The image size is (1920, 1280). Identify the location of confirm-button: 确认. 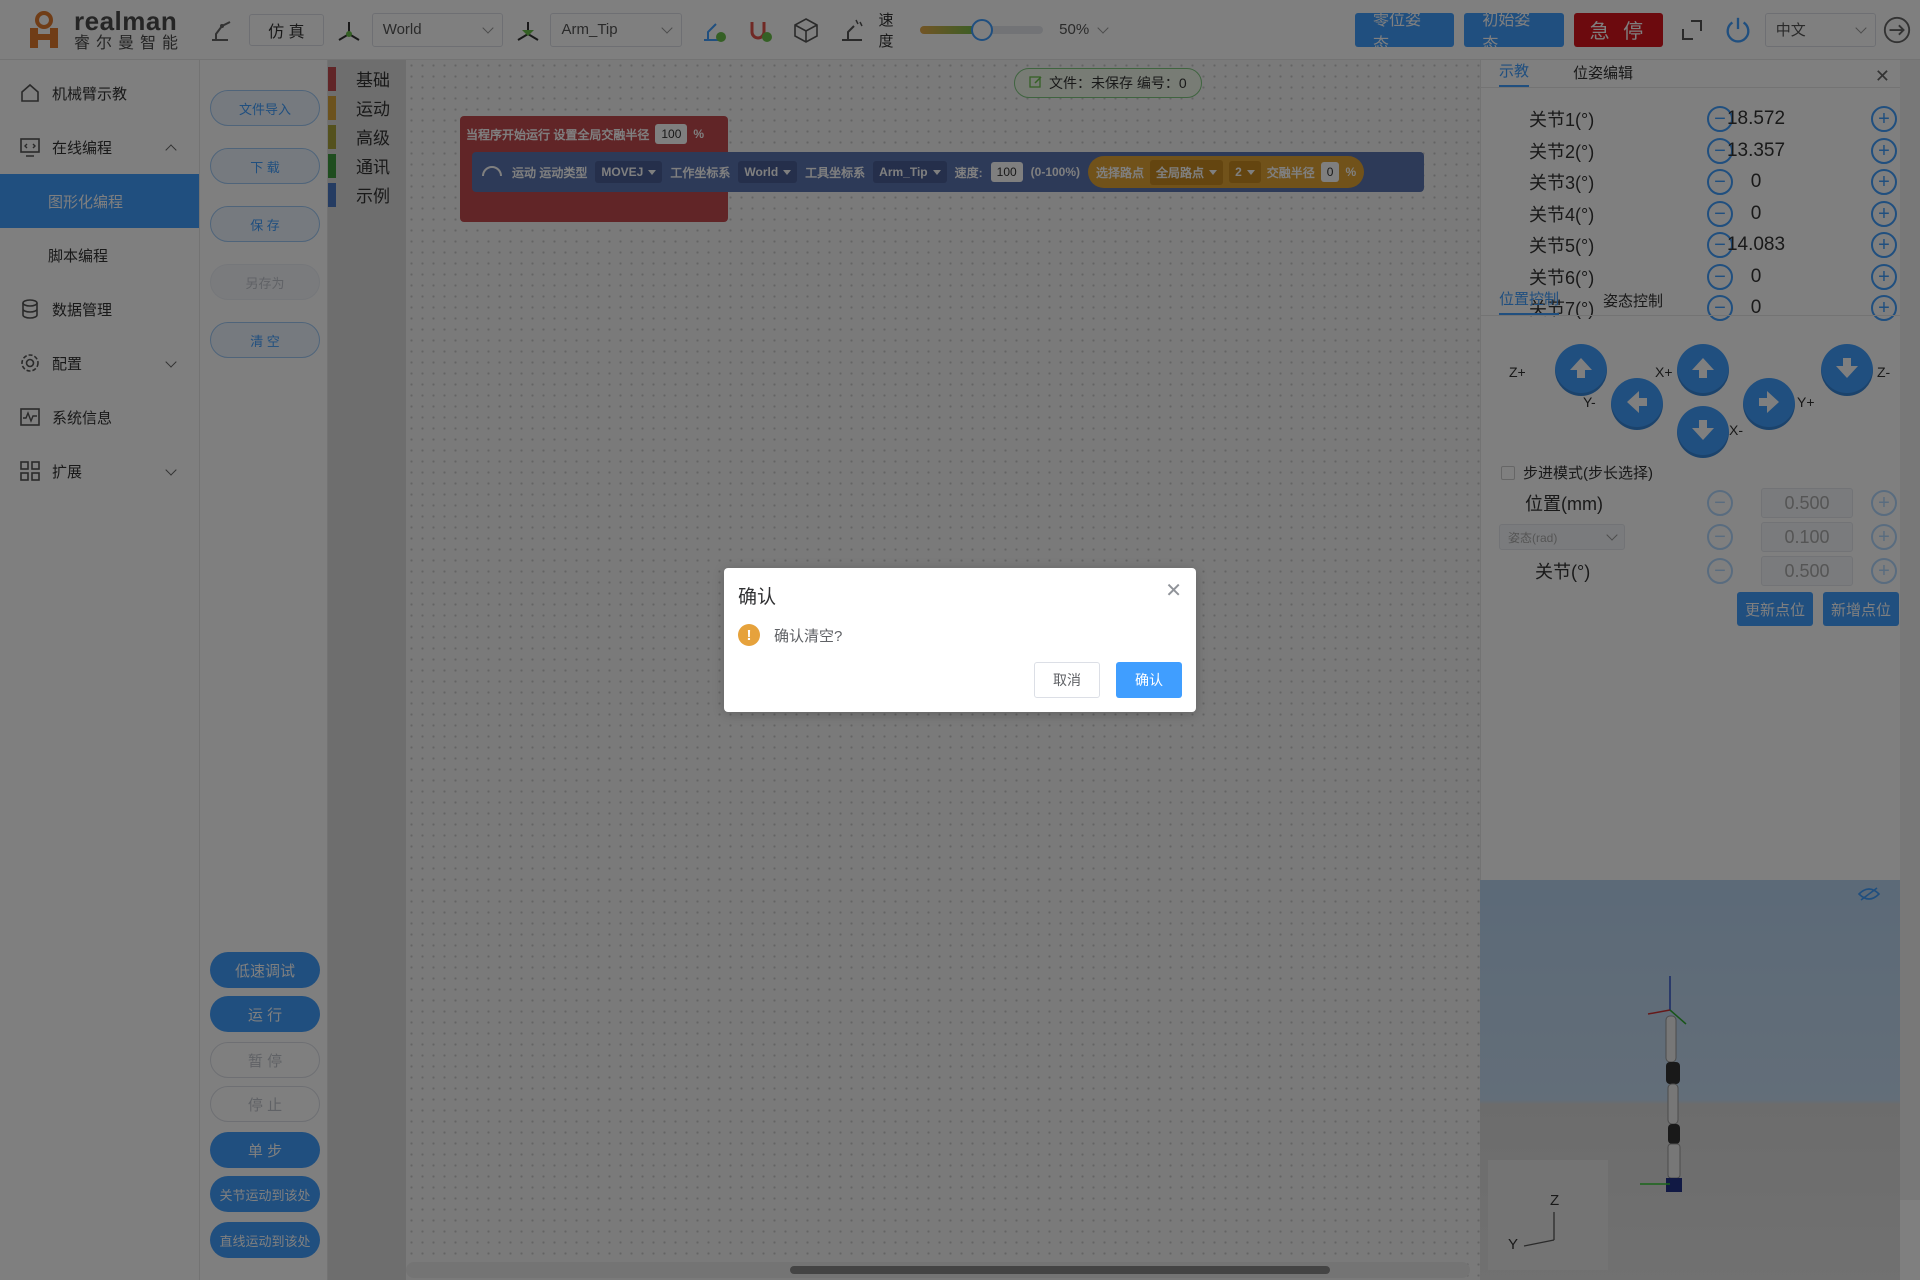
(1149, 680).